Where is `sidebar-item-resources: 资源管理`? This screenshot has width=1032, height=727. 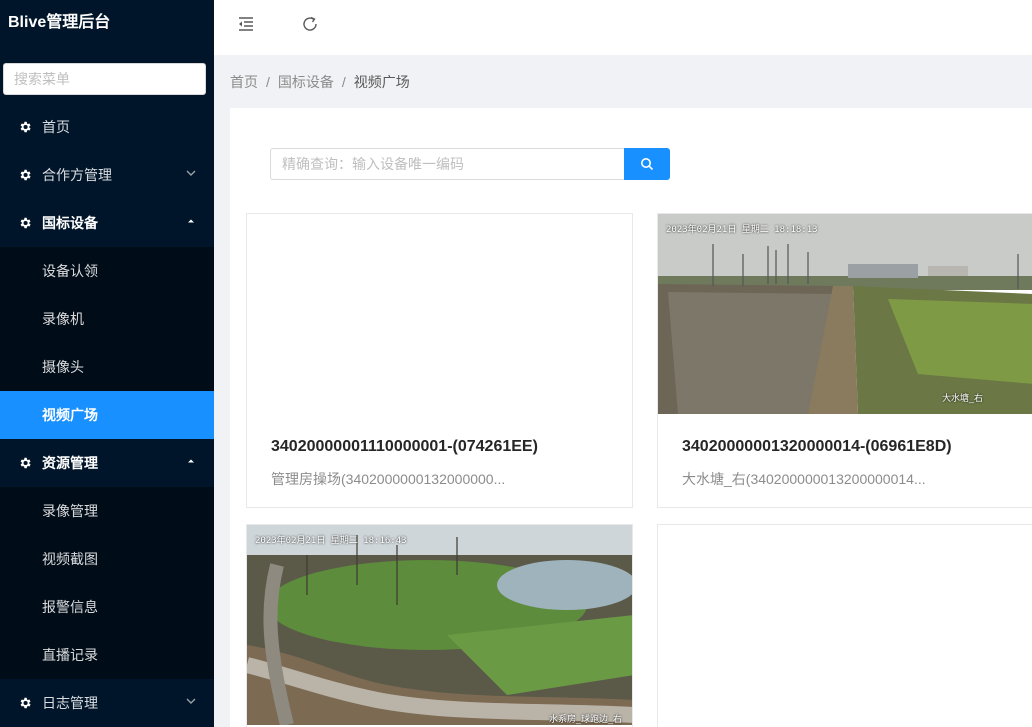 sidebar-item-resources: 资源管理 is located at coordinates (107, 463).